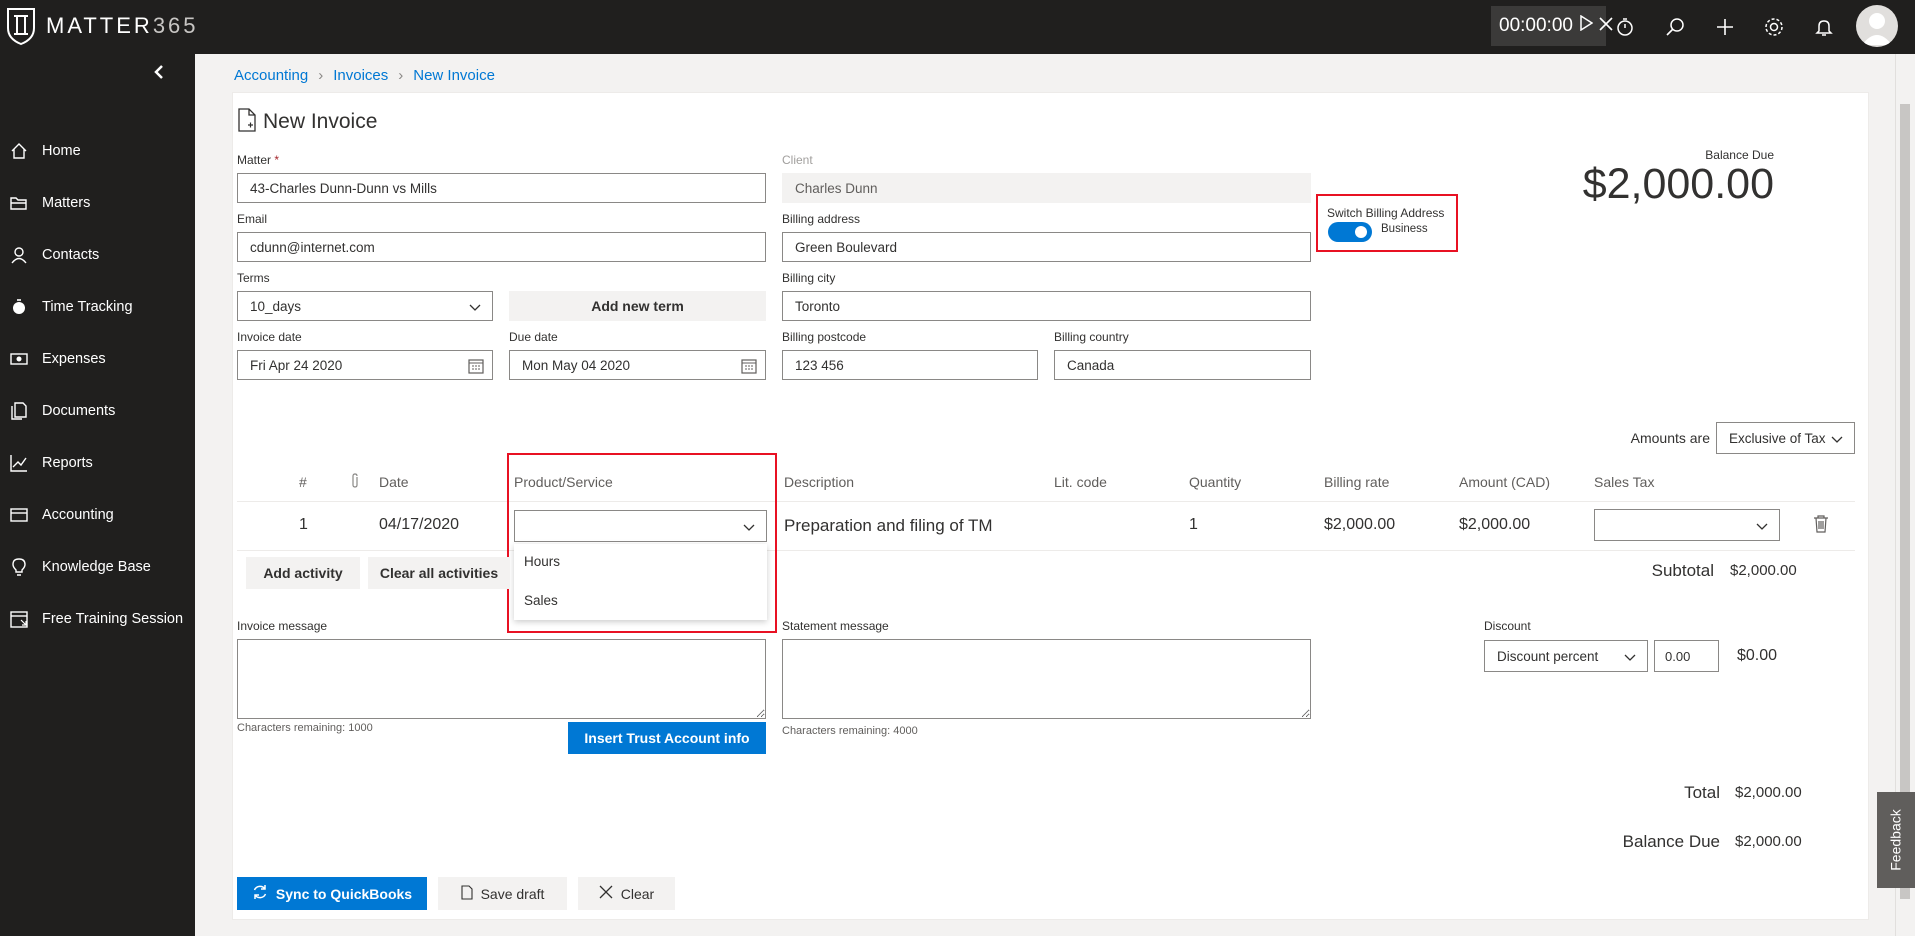 This screenshot has height=936, width=1915. I want to click on clear-button: Clear, so click(626, 893).